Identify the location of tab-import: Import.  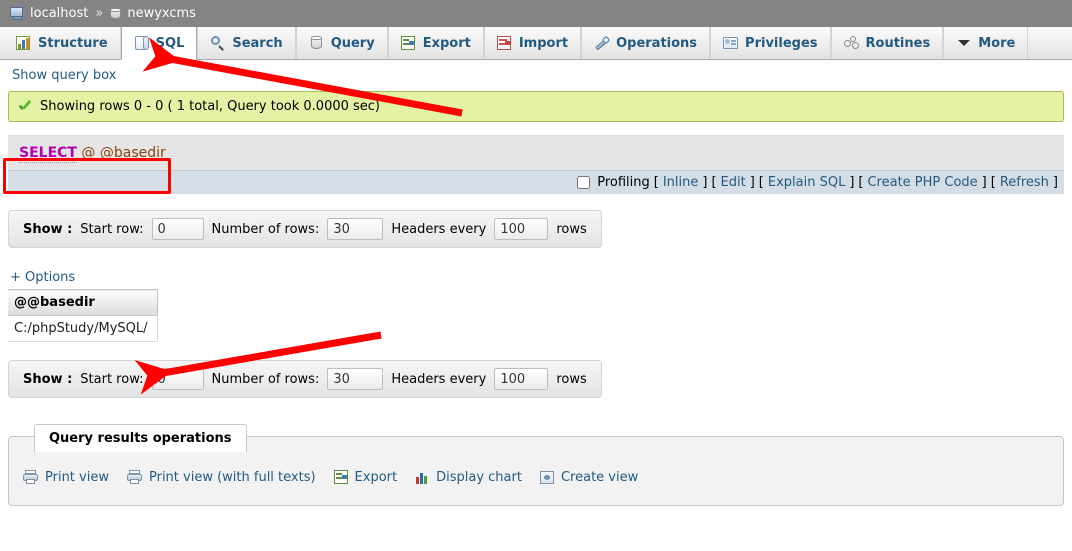
(532, 43).